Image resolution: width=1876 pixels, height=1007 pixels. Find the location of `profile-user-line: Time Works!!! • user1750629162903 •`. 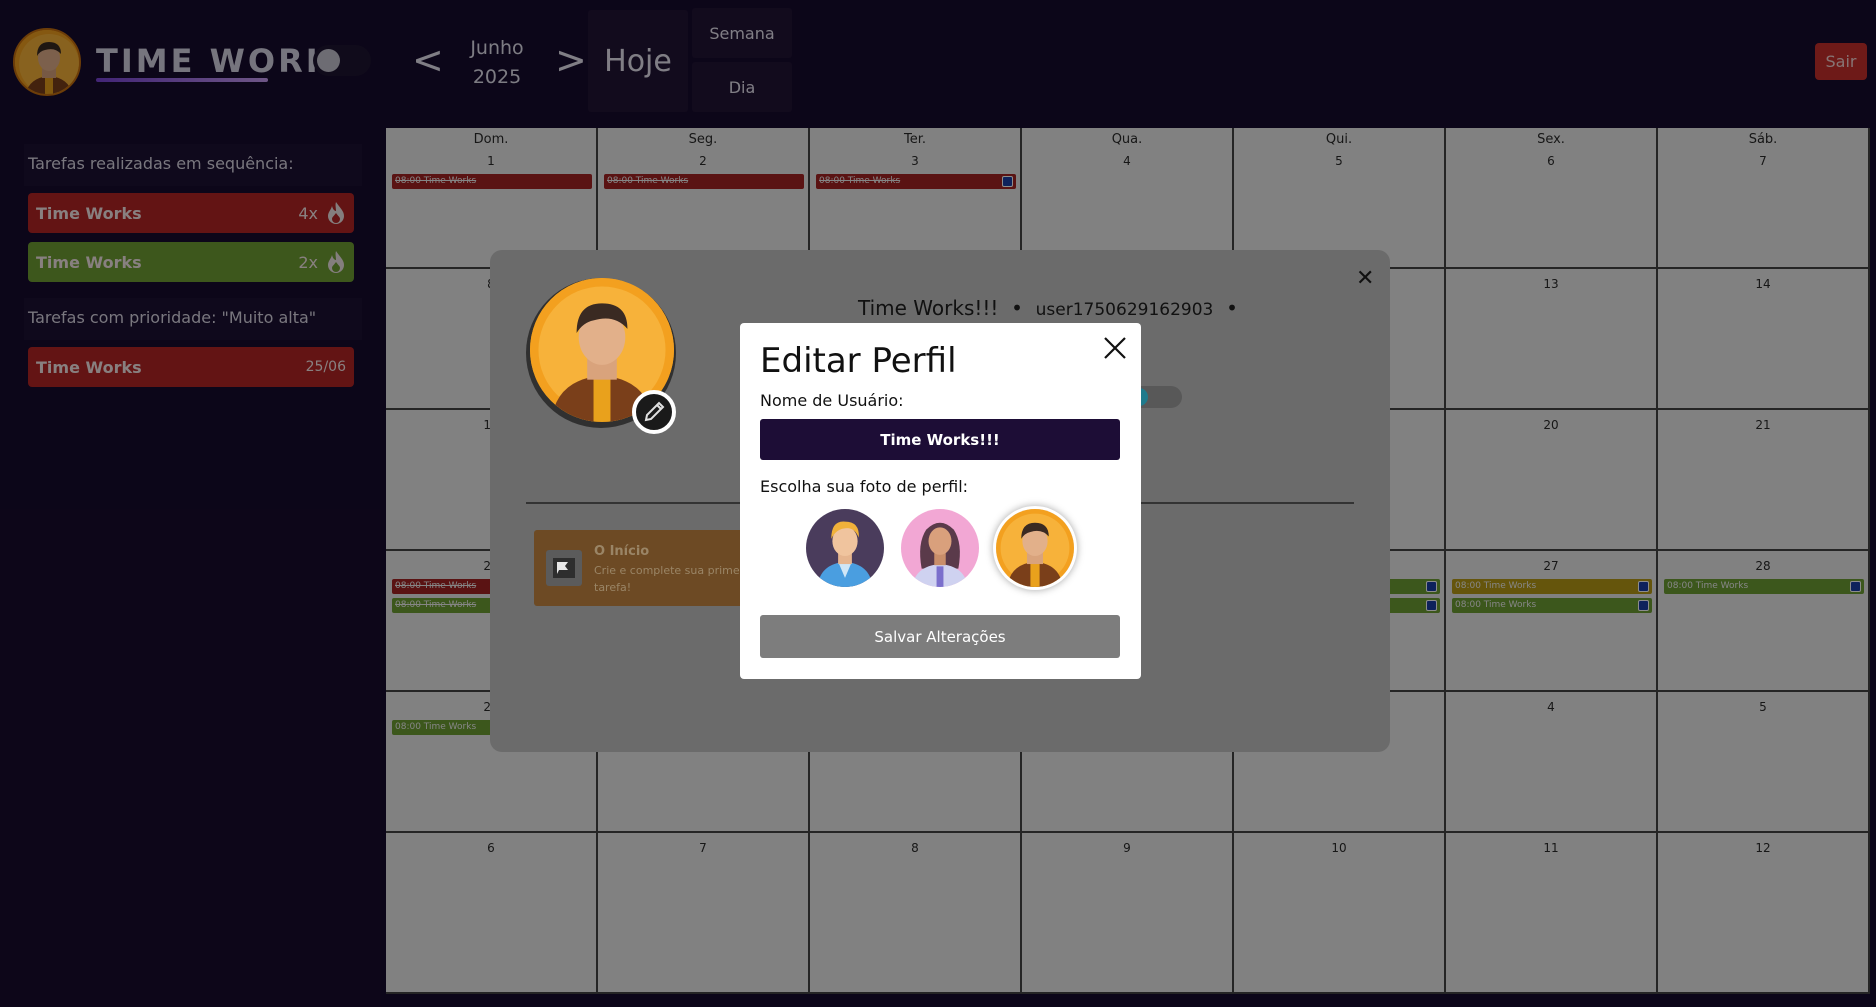

profile-user-line: Time Works!!! • user1750629162903 • is located at coordinates (1048, 308).